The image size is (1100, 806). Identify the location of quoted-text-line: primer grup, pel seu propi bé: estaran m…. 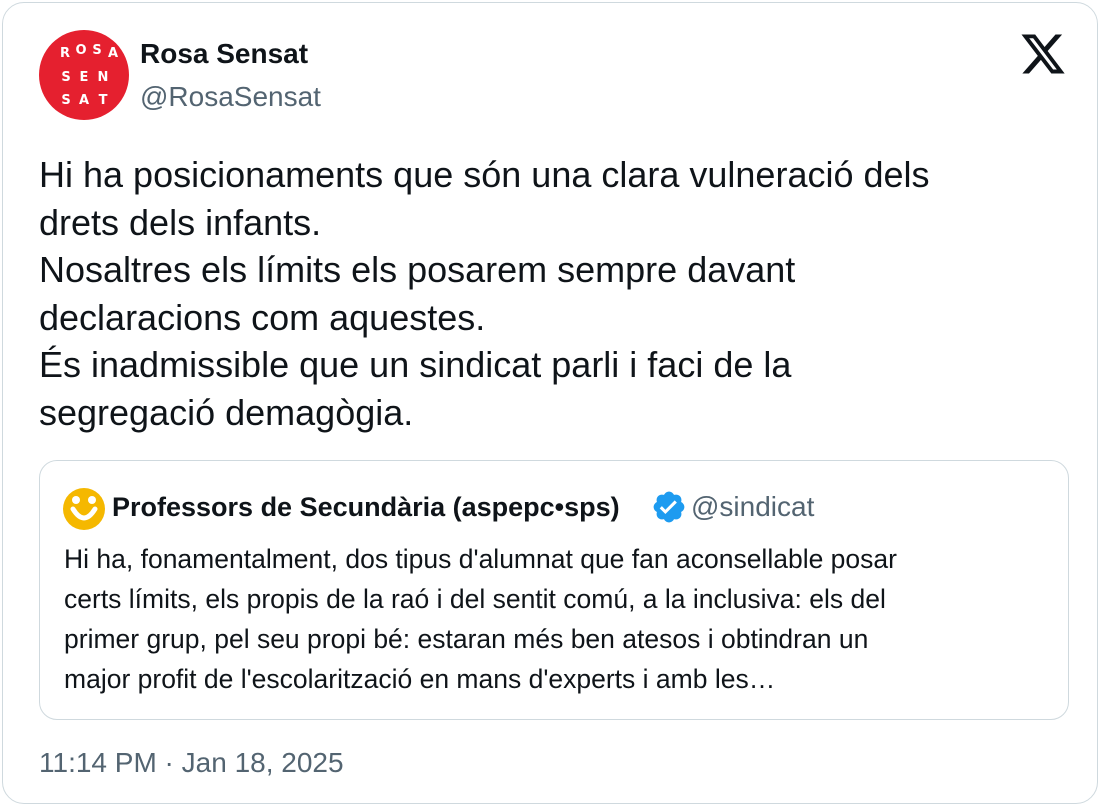
(466, 639).